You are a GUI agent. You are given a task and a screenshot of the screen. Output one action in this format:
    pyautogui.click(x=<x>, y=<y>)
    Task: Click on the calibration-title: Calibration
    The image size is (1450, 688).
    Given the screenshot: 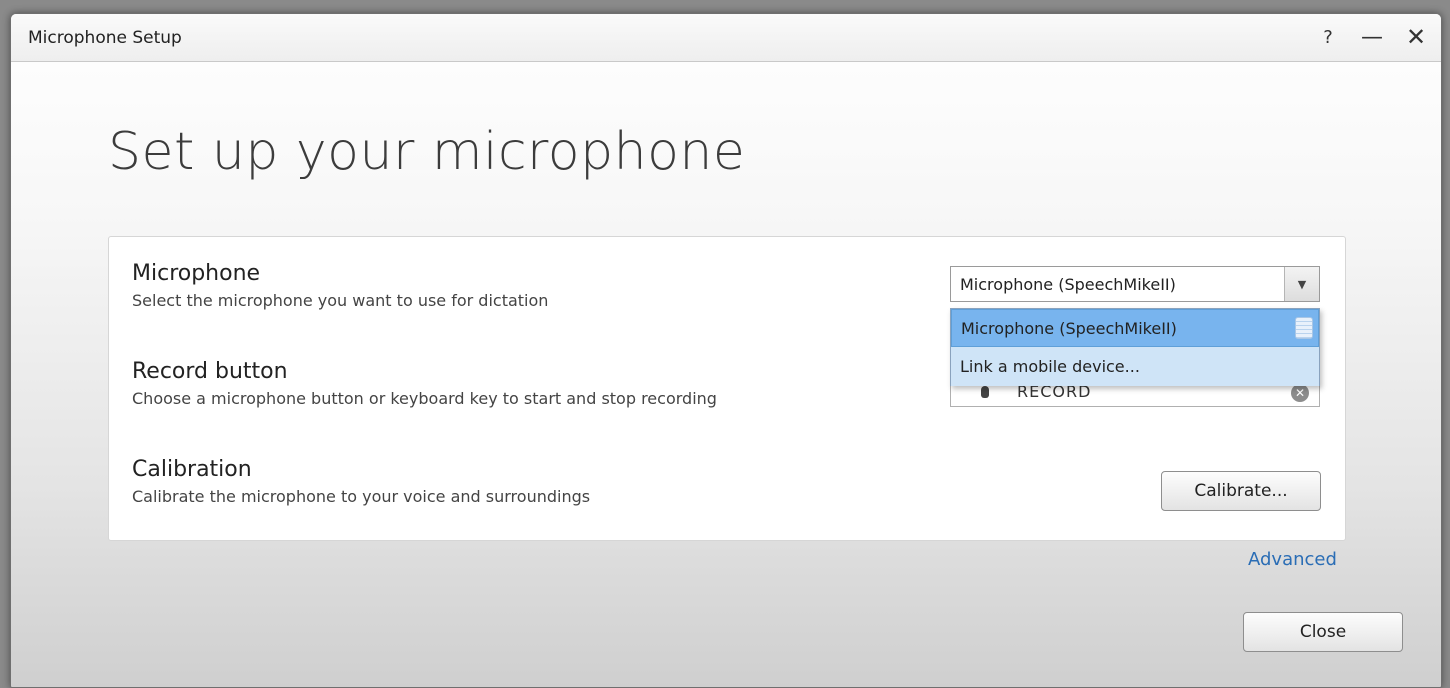 What is the action you would take?
    pyautogui.click(x=192, y=469)
    